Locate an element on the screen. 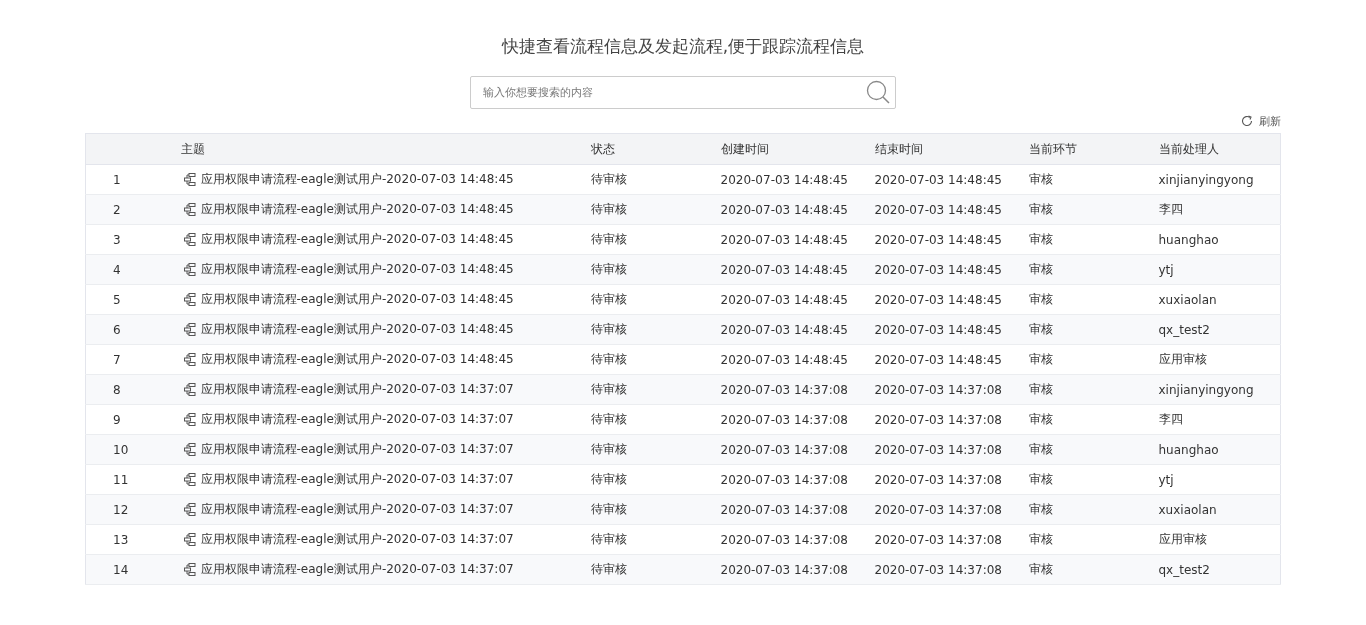 The width and height of the screenshot is (1366, 625). refresh-button: 刷新 is located at coordinates (1261, 121).